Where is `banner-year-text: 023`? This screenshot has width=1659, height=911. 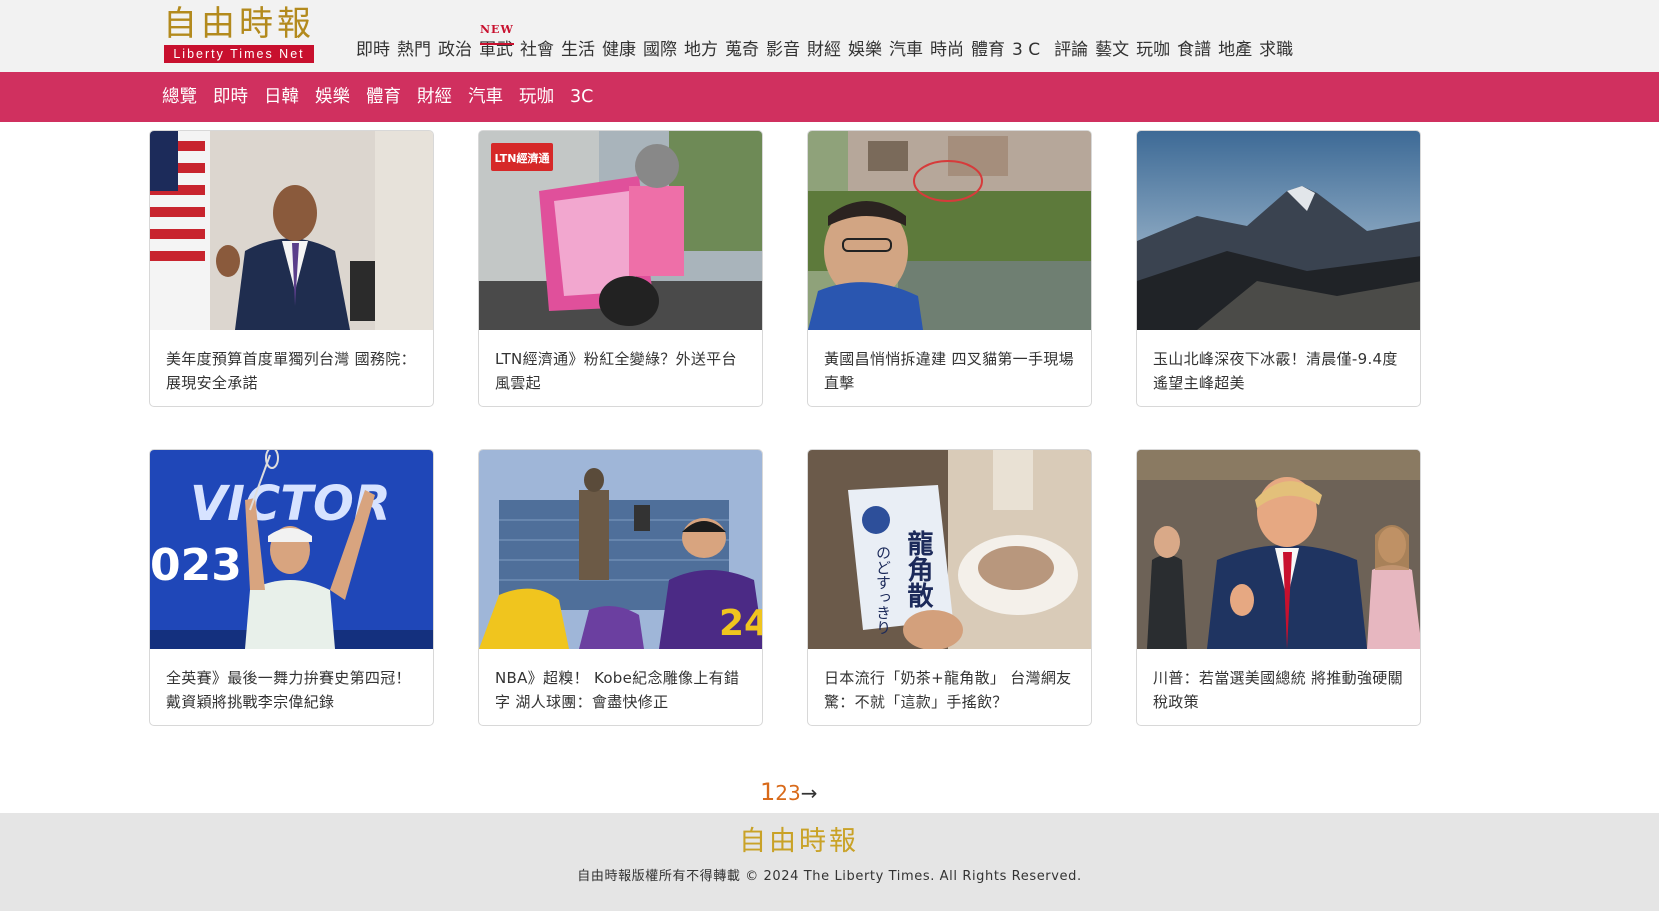
banner-year-text: 023 is located at coordinates (196, 565).